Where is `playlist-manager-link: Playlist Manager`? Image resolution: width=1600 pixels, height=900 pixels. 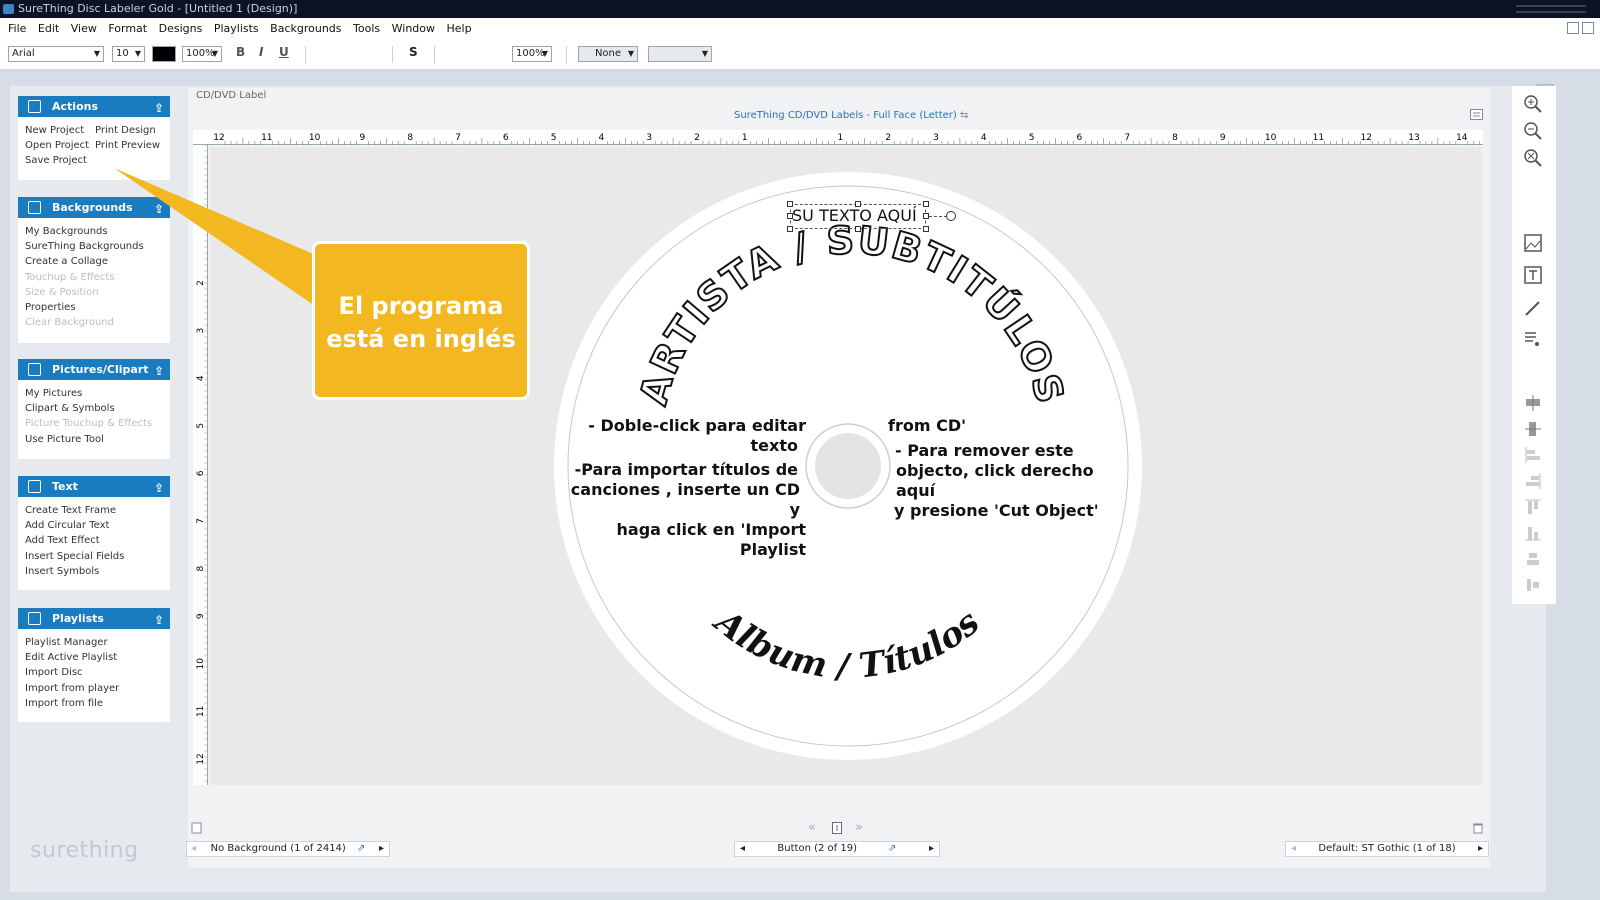
playlist-manager-link: Playlist Manager is located at coordinates (97, 642).